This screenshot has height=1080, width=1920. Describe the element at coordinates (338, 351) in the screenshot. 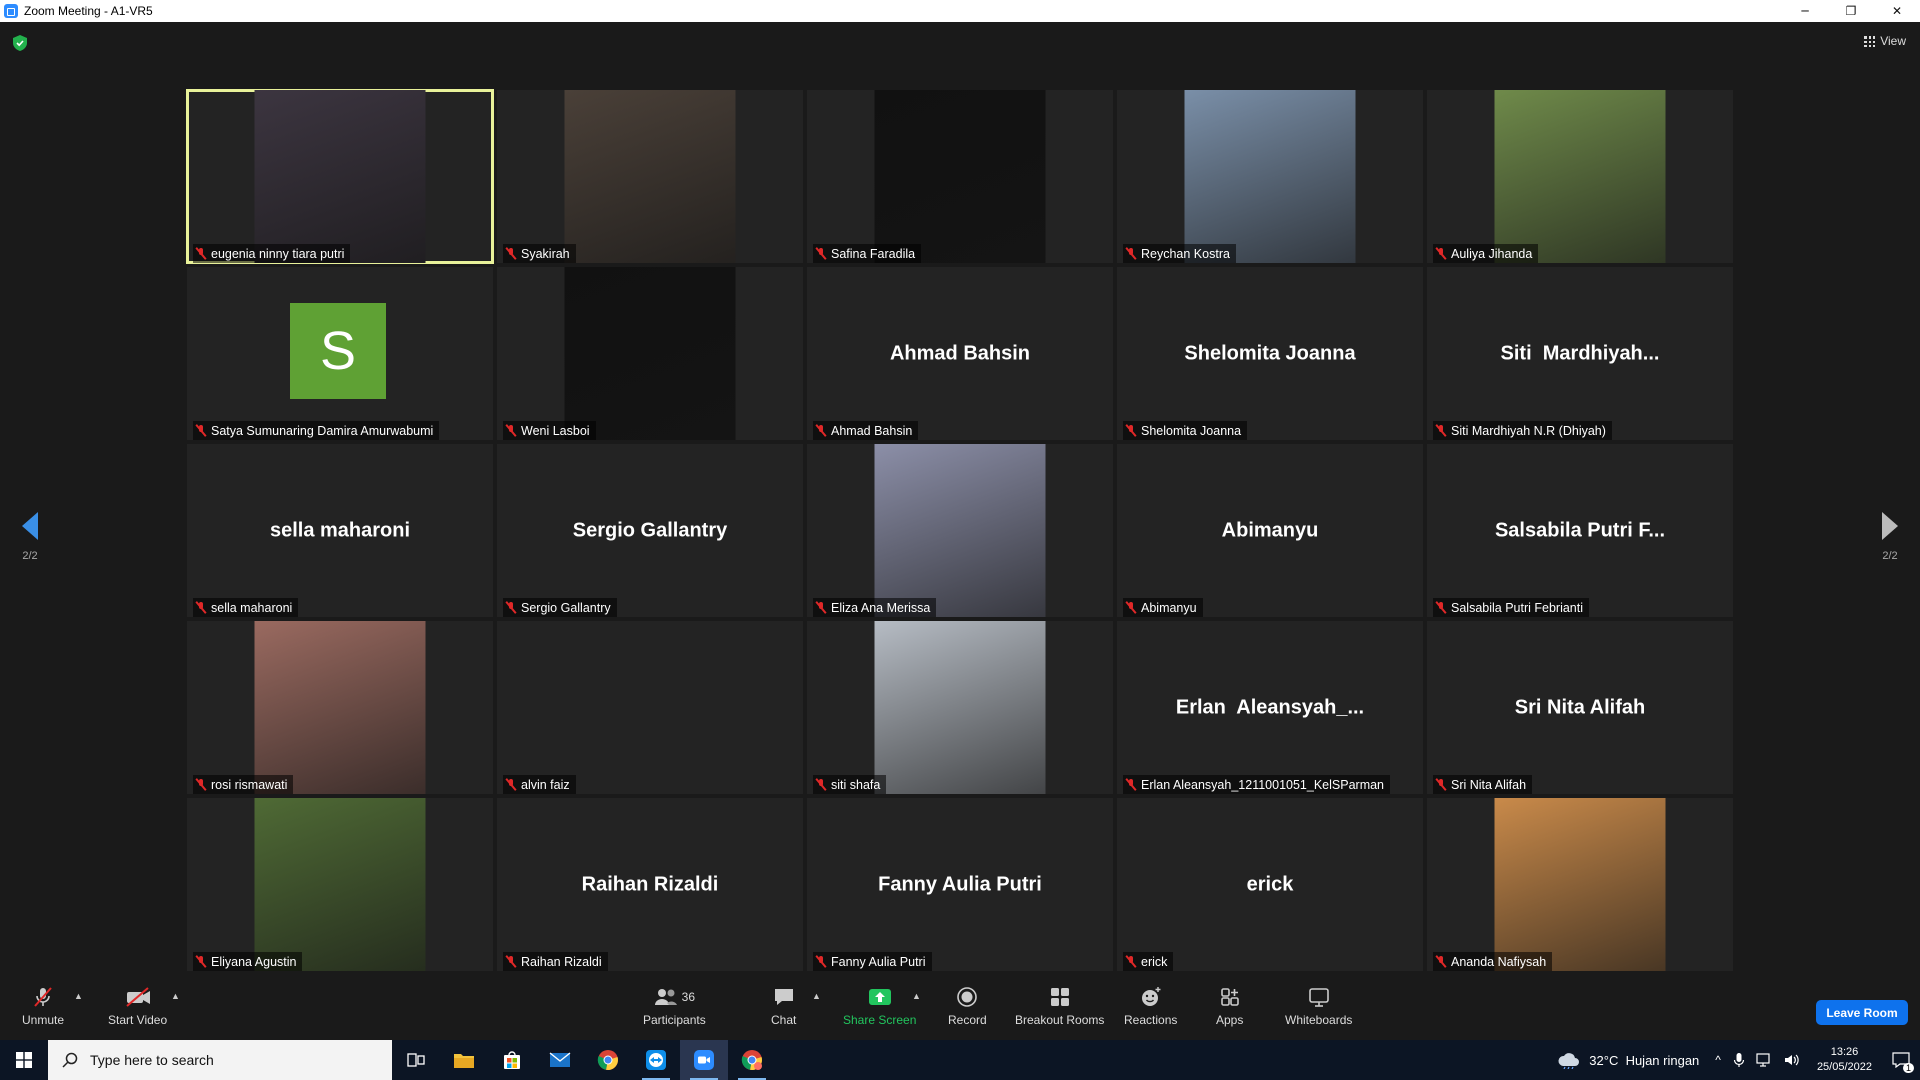

I see `avatar: S` at that location.